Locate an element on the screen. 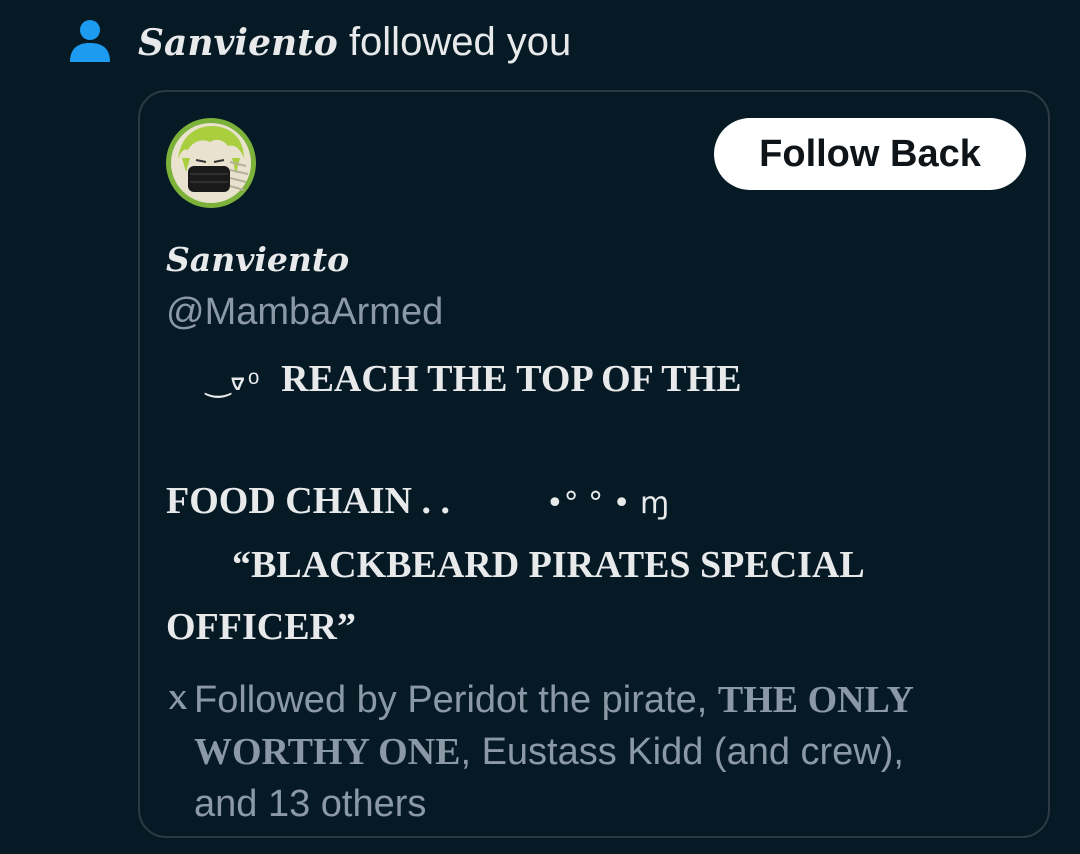 Image resolution: width=1080 pixels, height=854 pixels. followed-by-name-bold-2: WORTHY ONE is located at coordinates (327, 752).